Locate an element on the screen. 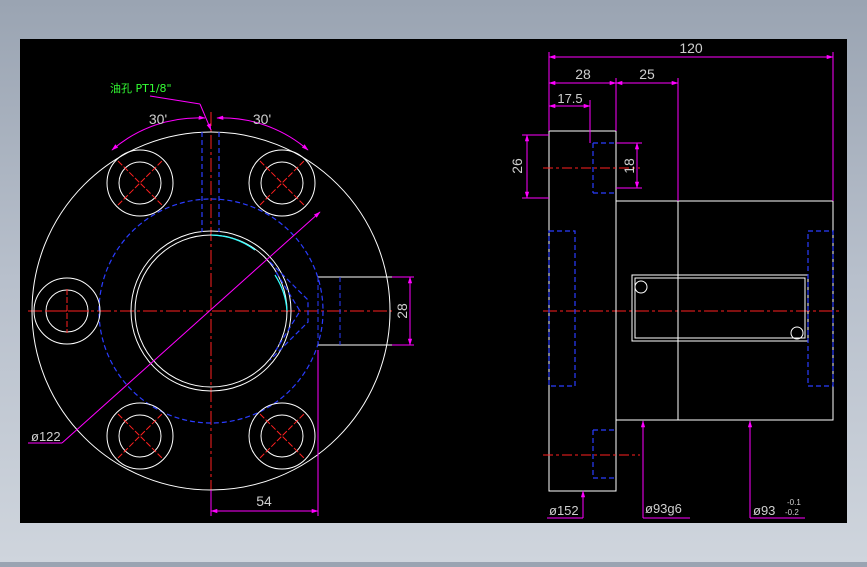 The image size is (867, 567). dia-93g6-label: ø93g6 is located at coordinates (663, 508).